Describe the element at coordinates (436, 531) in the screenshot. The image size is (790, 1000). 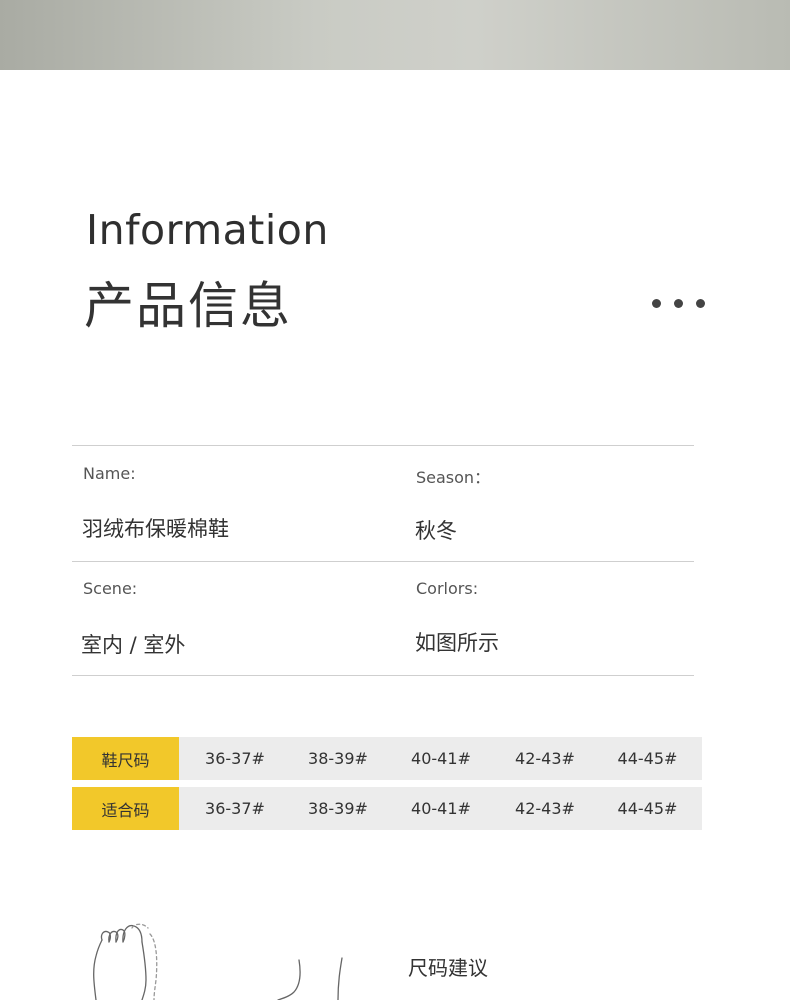
I see `season-value: 秋冬` at that location.